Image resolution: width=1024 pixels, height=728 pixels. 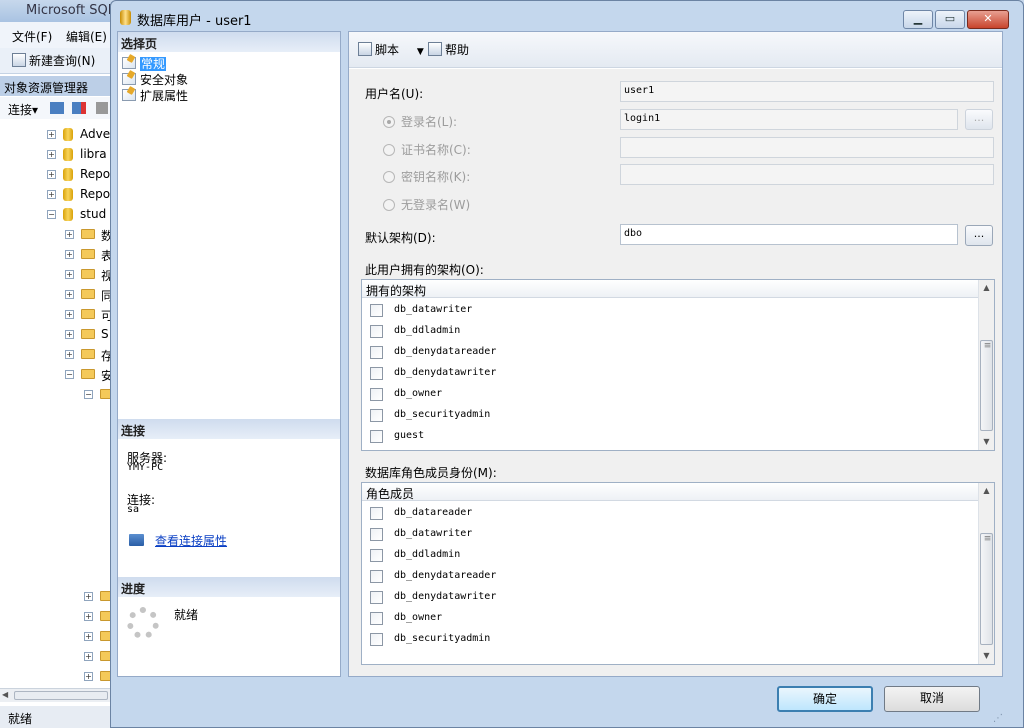 What do you see at coordinates (932, 699) in the screenshot?
I see `cancel-button: 取消` at bounding box center [932, 699].